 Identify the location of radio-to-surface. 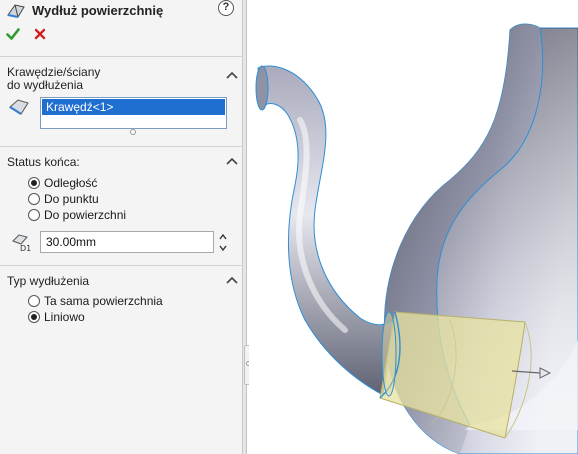
(34, 215).